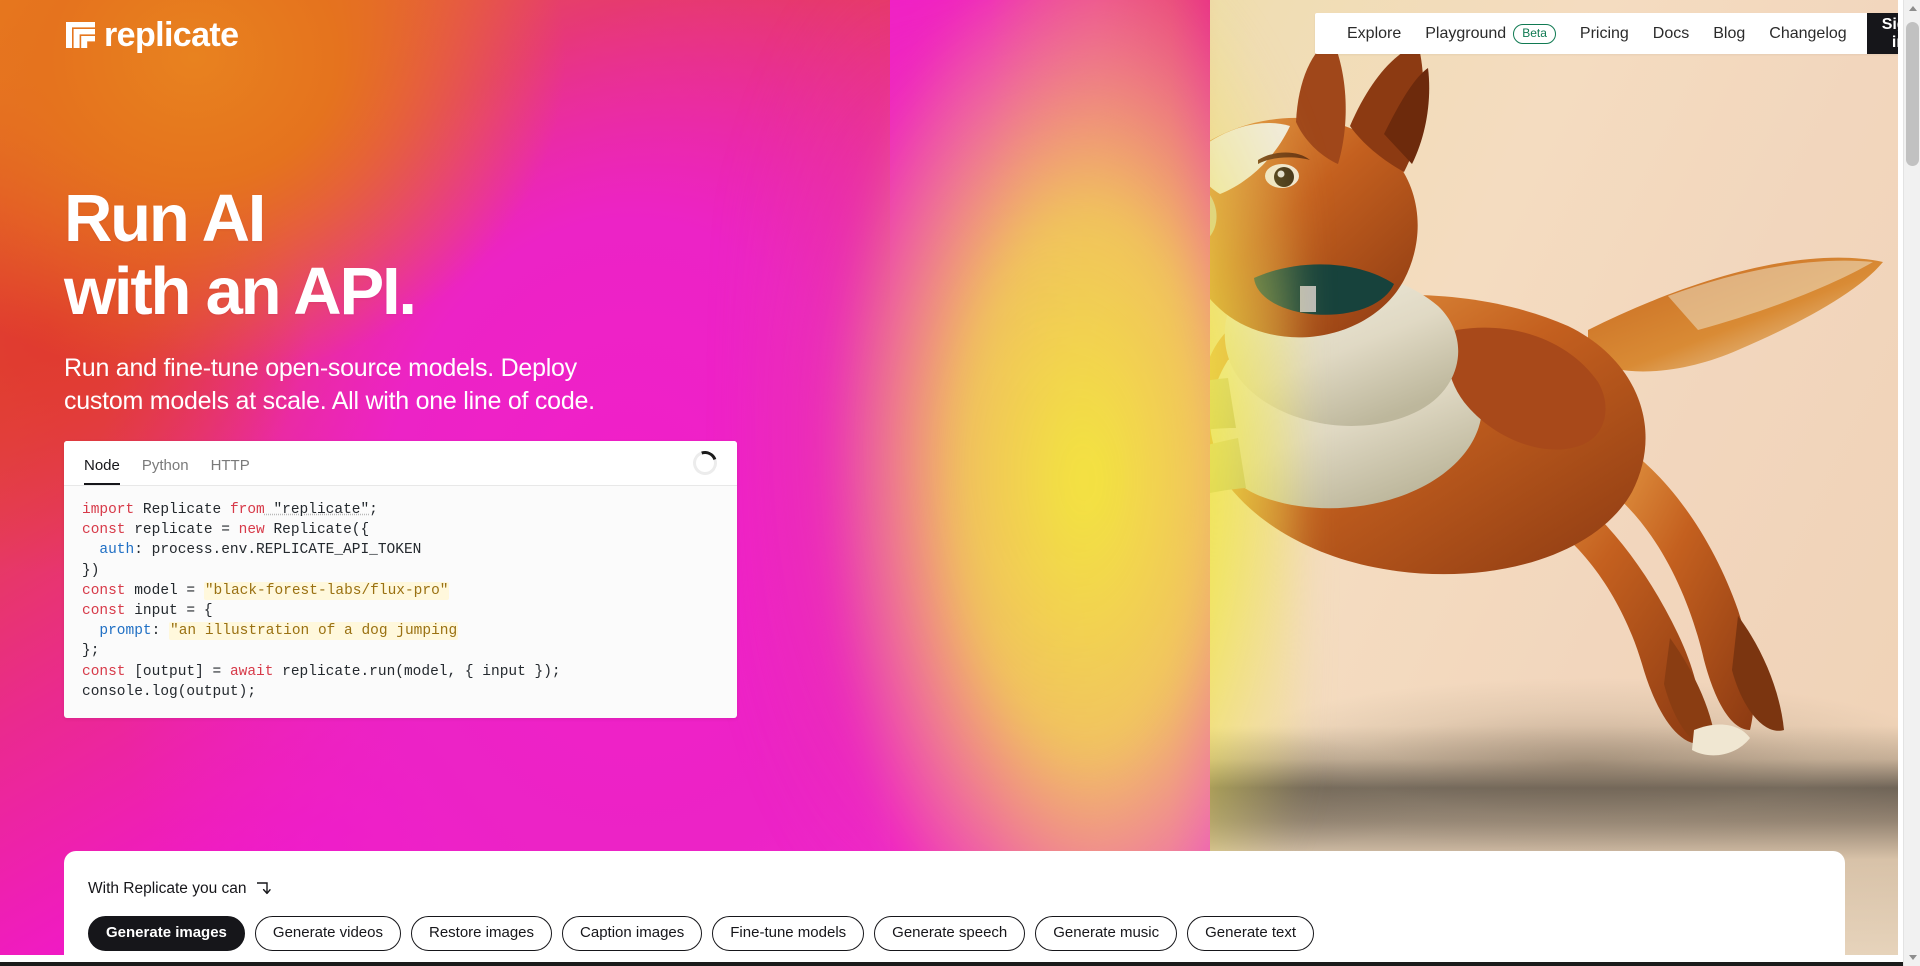  What do you see at coordinates (327, 933) in the screenshot?
I see `pill-generate-videos: Generate videos` at bounding box center [327, 933].